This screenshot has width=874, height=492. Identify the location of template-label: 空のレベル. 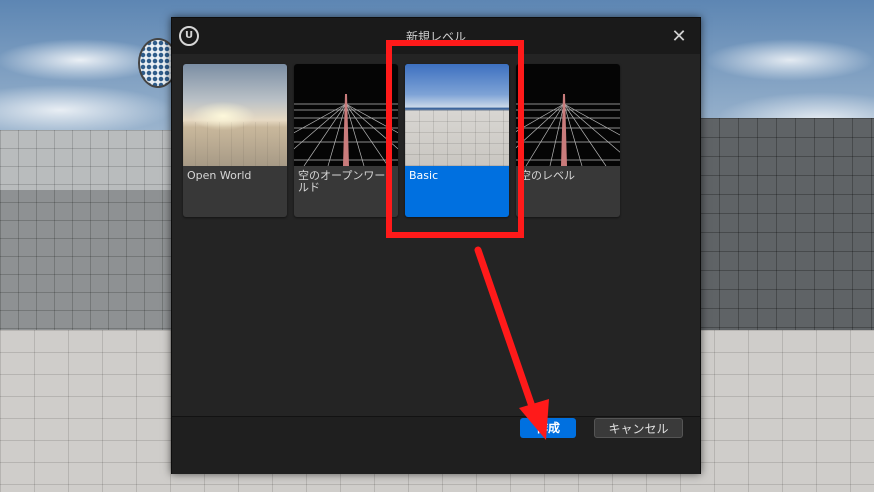
(547, 175).